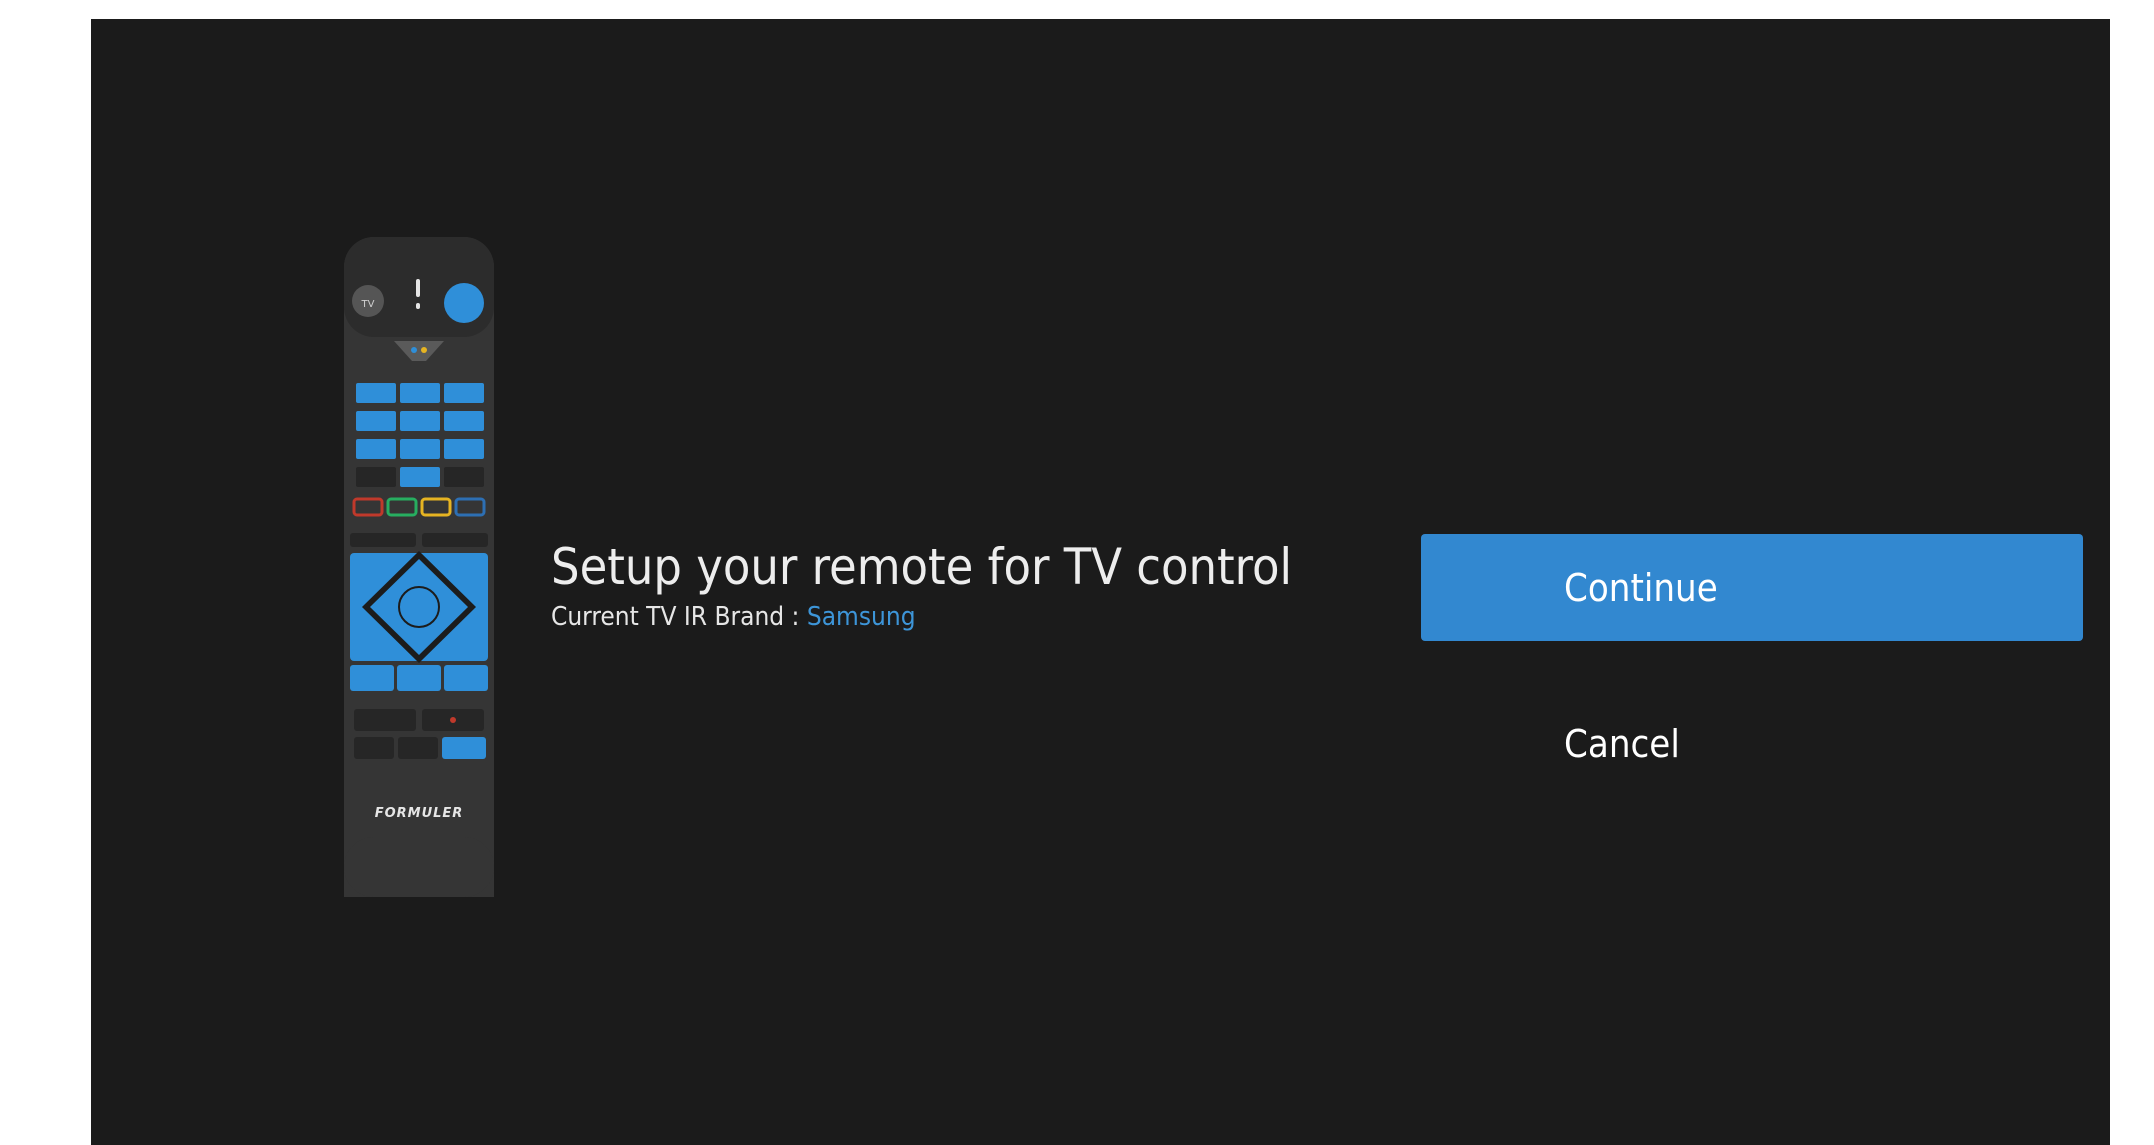 This screenshot has height=1145, width=2154. Describe the element at coordinates (385, 720) in the screenshot. I see `play-pause-icon` at that location.